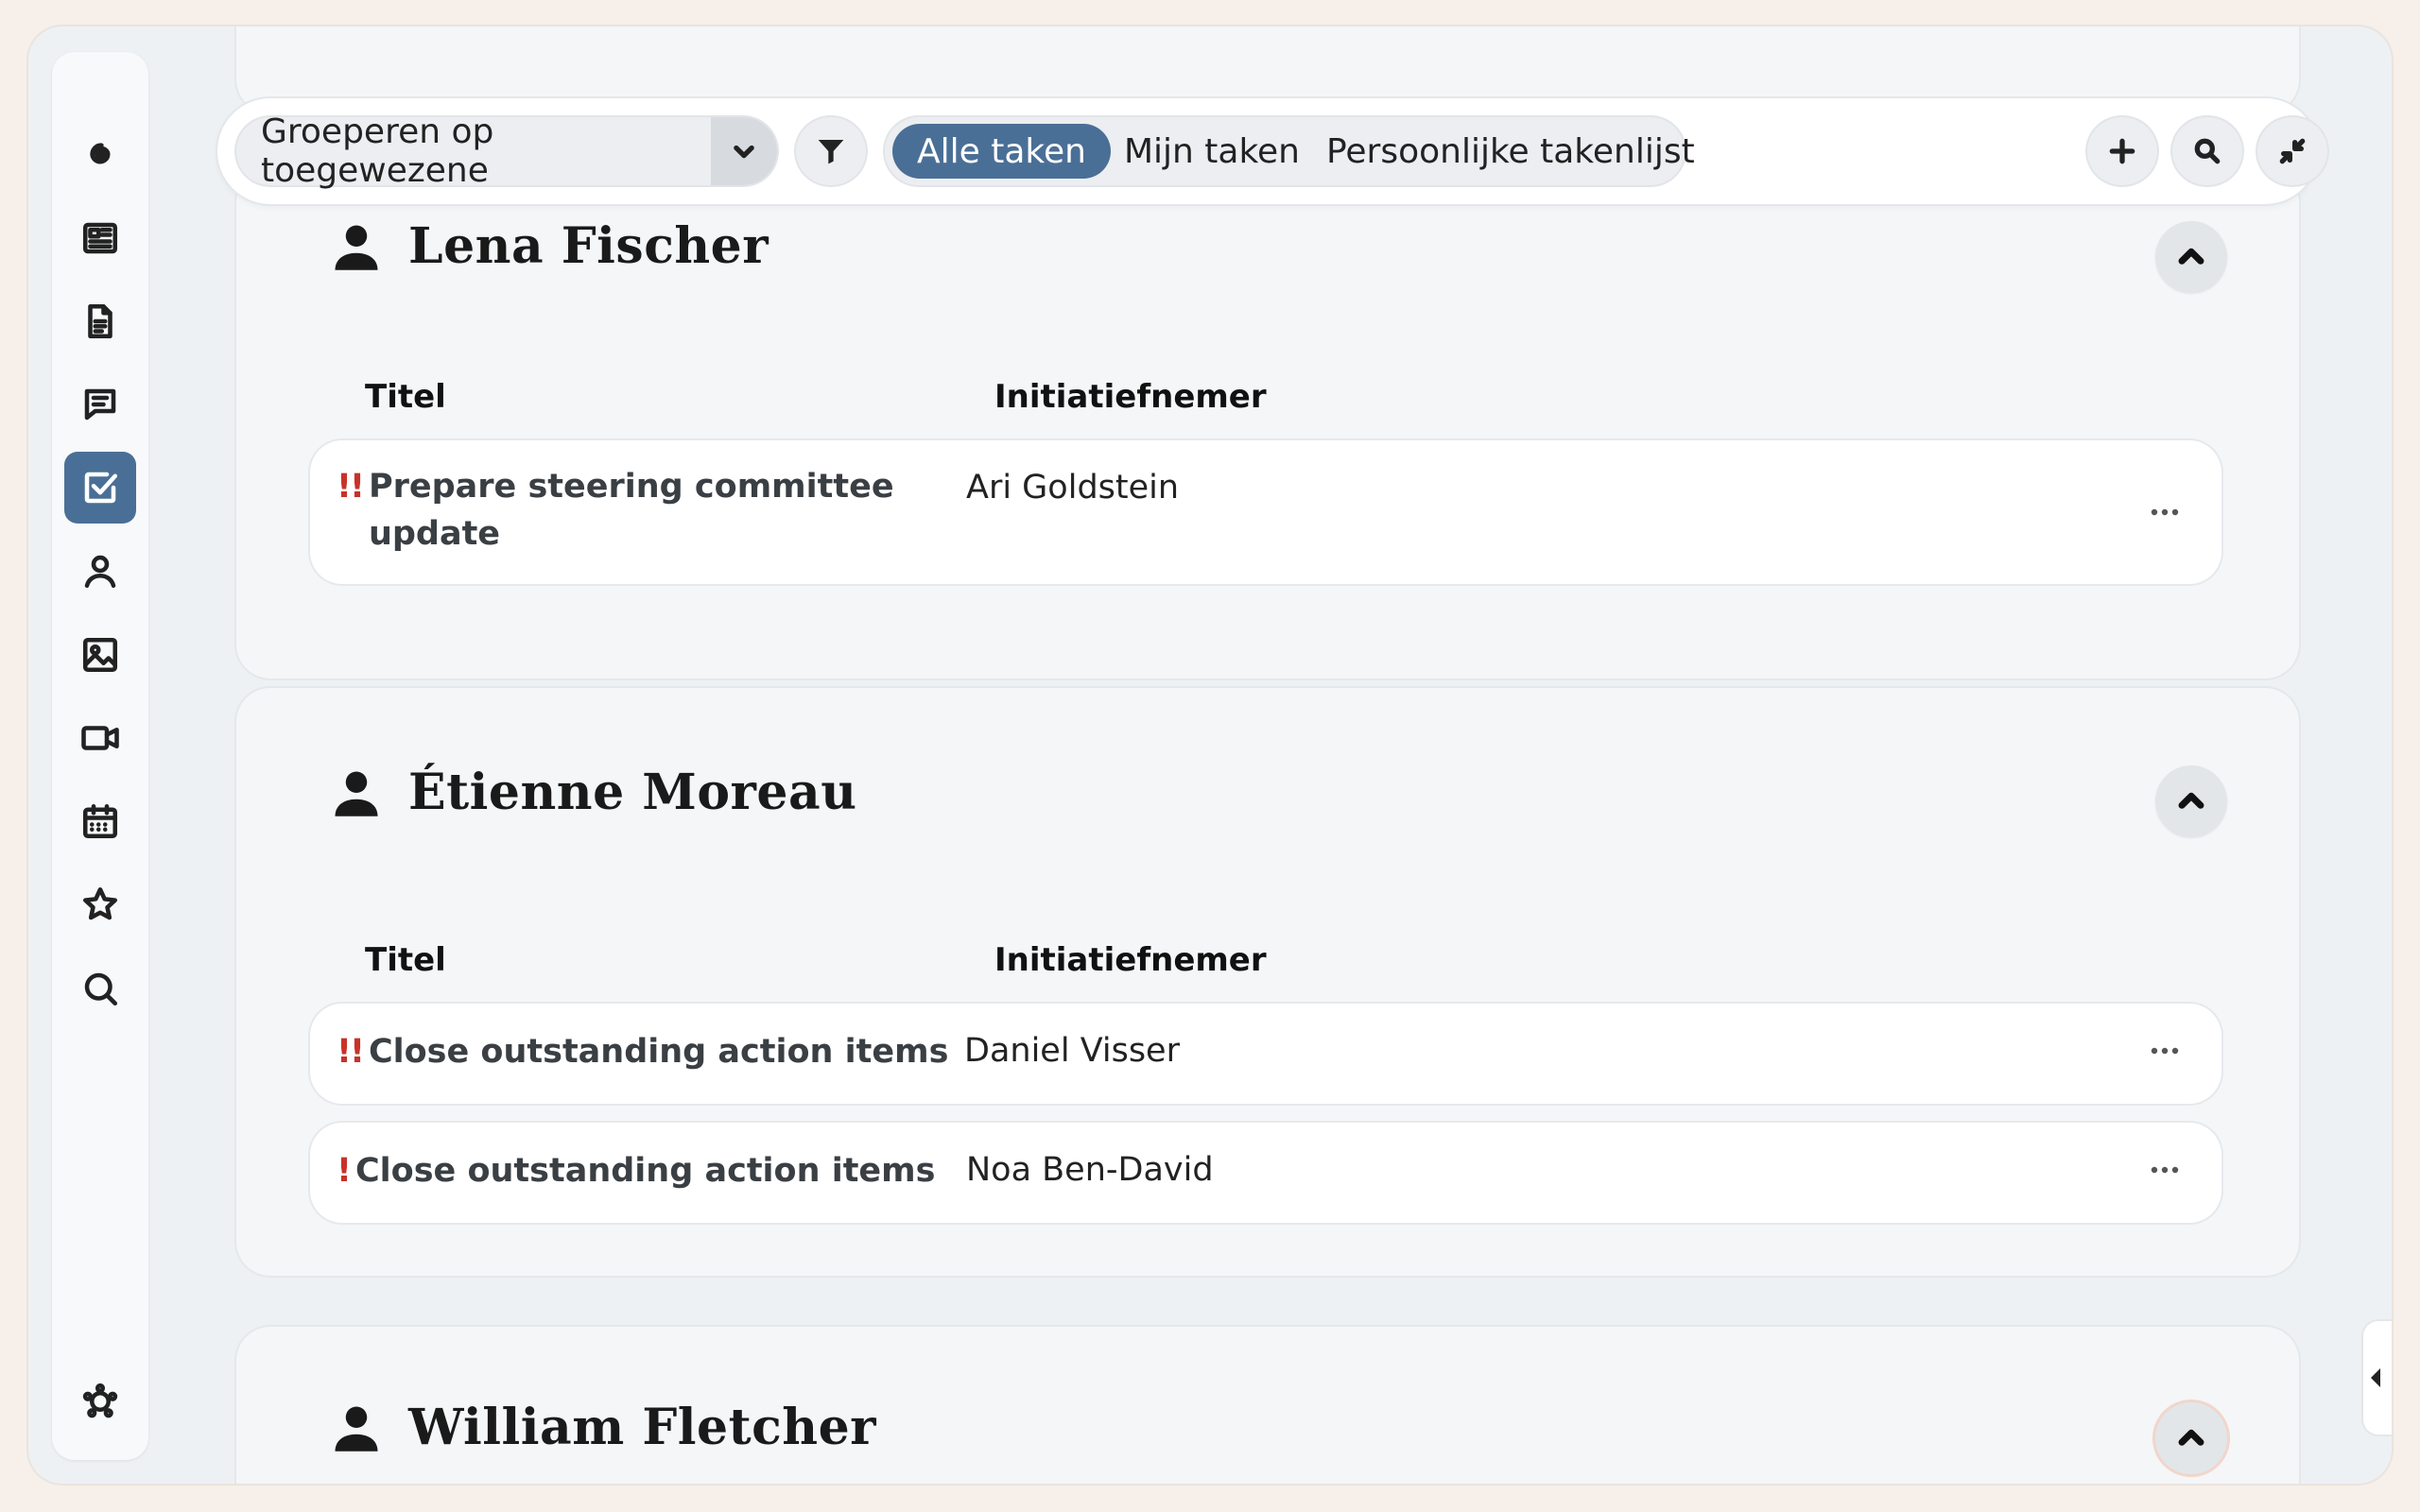 This screenshot has height=1512, width=2420. Describe the element at coordinates (1073, 488) in the screenshot. I see `task-initiator: Ari Goldstein` at that location.